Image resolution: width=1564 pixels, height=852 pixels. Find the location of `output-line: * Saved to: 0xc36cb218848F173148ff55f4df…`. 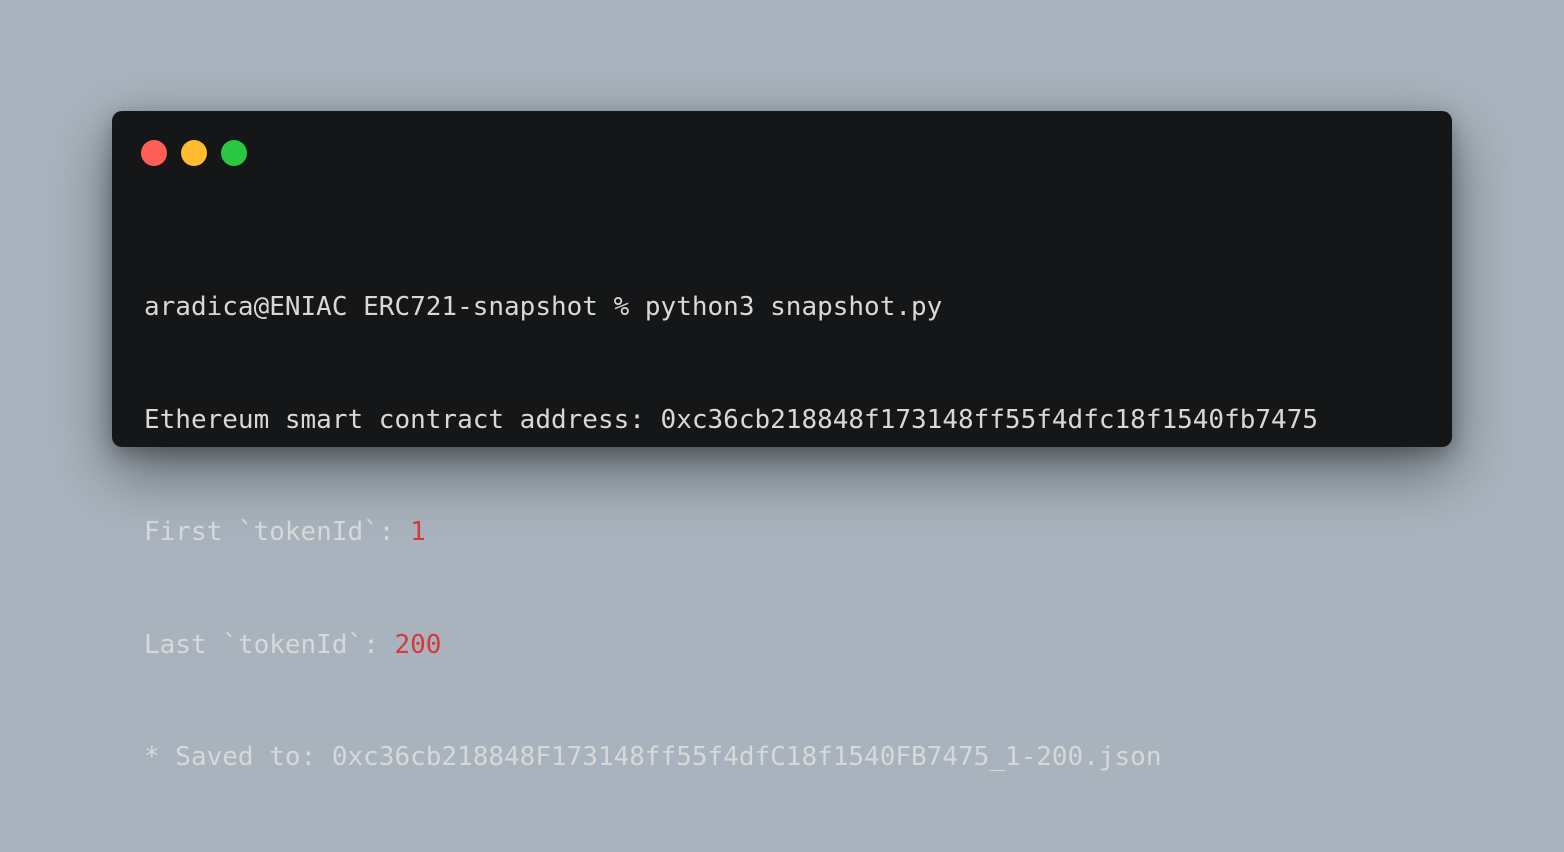

output-line: * Saved to: 0xc36cb218848F173148ff55f4df… is located at coordinates (788, 758).